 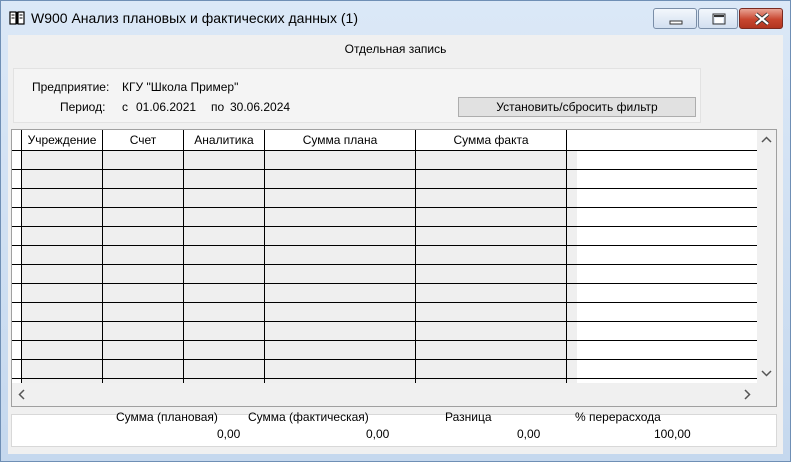 I want to click on column-header-account: Счет, so click(x=143, y=140).